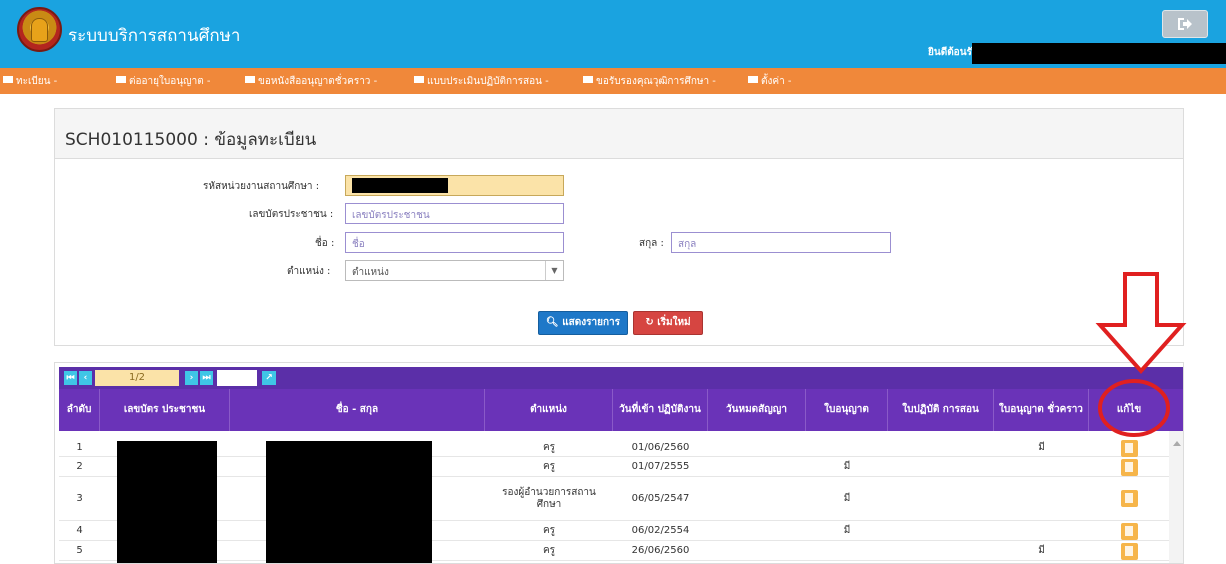 The height and width of the screenshot is (564, 1226). Describe the element at coordinates (206, 378) in the screenshot. I see `last-page-icon: ⏭` at that location.